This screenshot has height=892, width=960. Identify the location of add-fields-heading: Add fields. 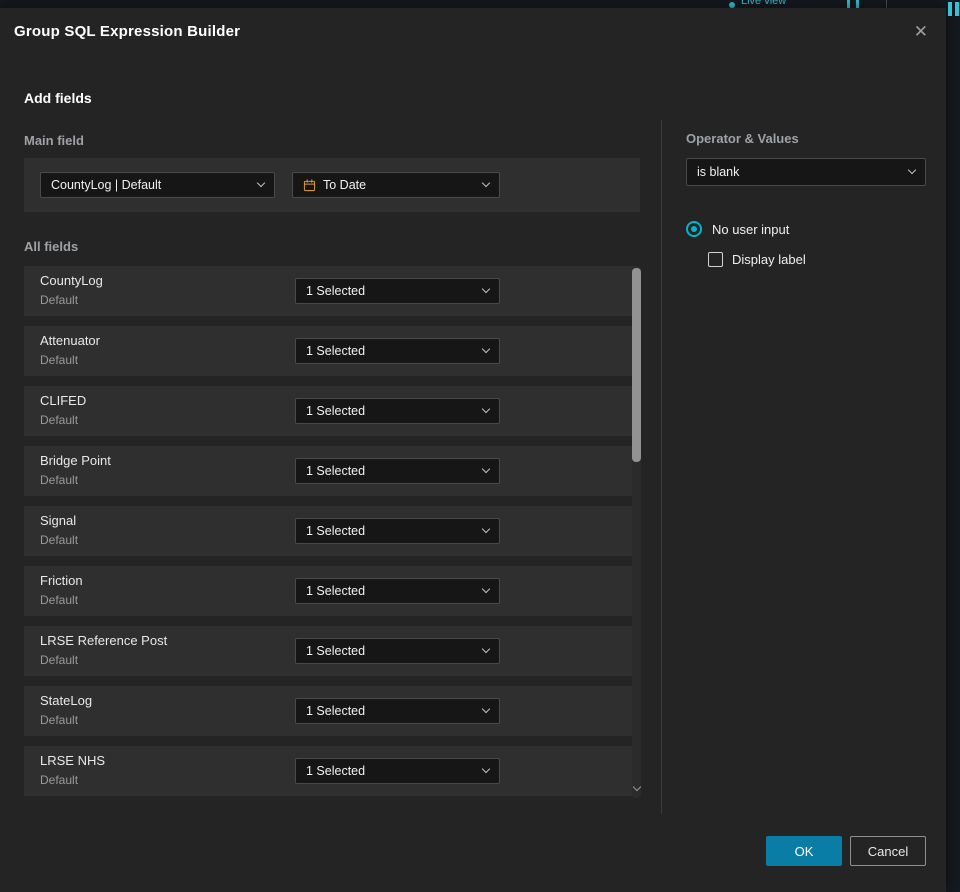
(58, 98).